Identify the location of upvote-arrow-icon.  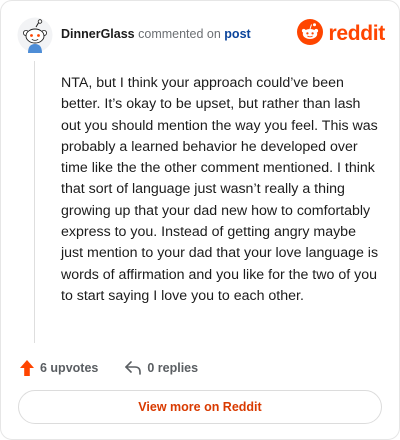
(27, 368).